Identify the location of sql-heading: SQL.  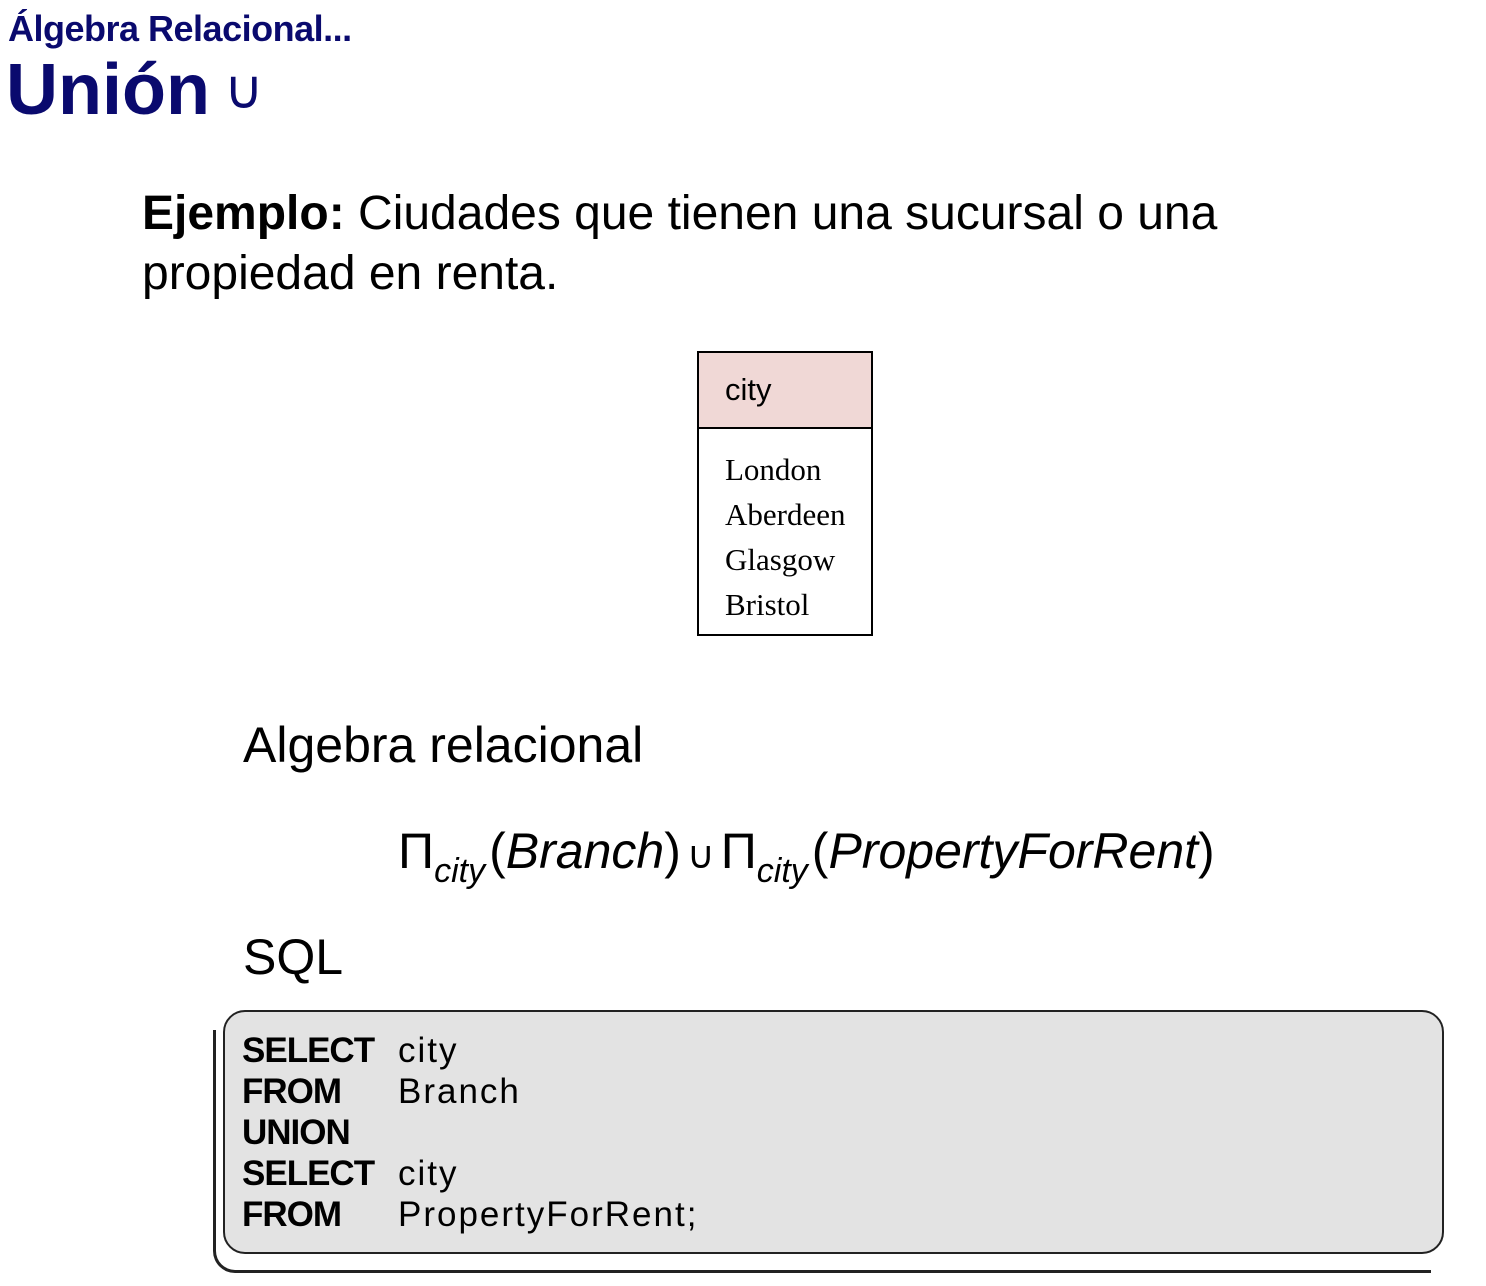
(293, 957).